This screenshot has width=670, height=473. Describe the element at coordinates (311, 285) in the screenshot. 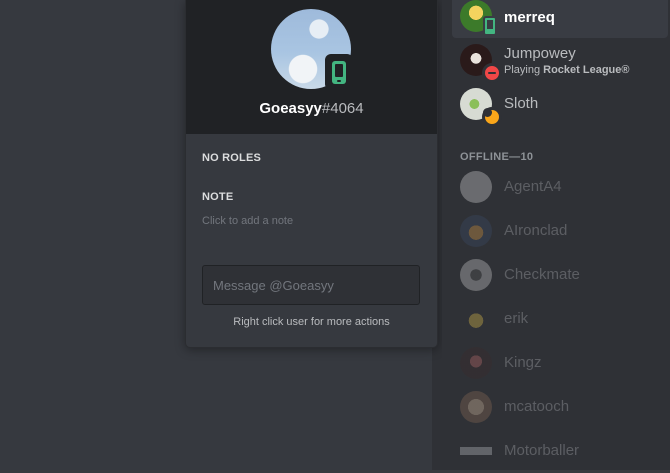

I see `message-input` at that location.